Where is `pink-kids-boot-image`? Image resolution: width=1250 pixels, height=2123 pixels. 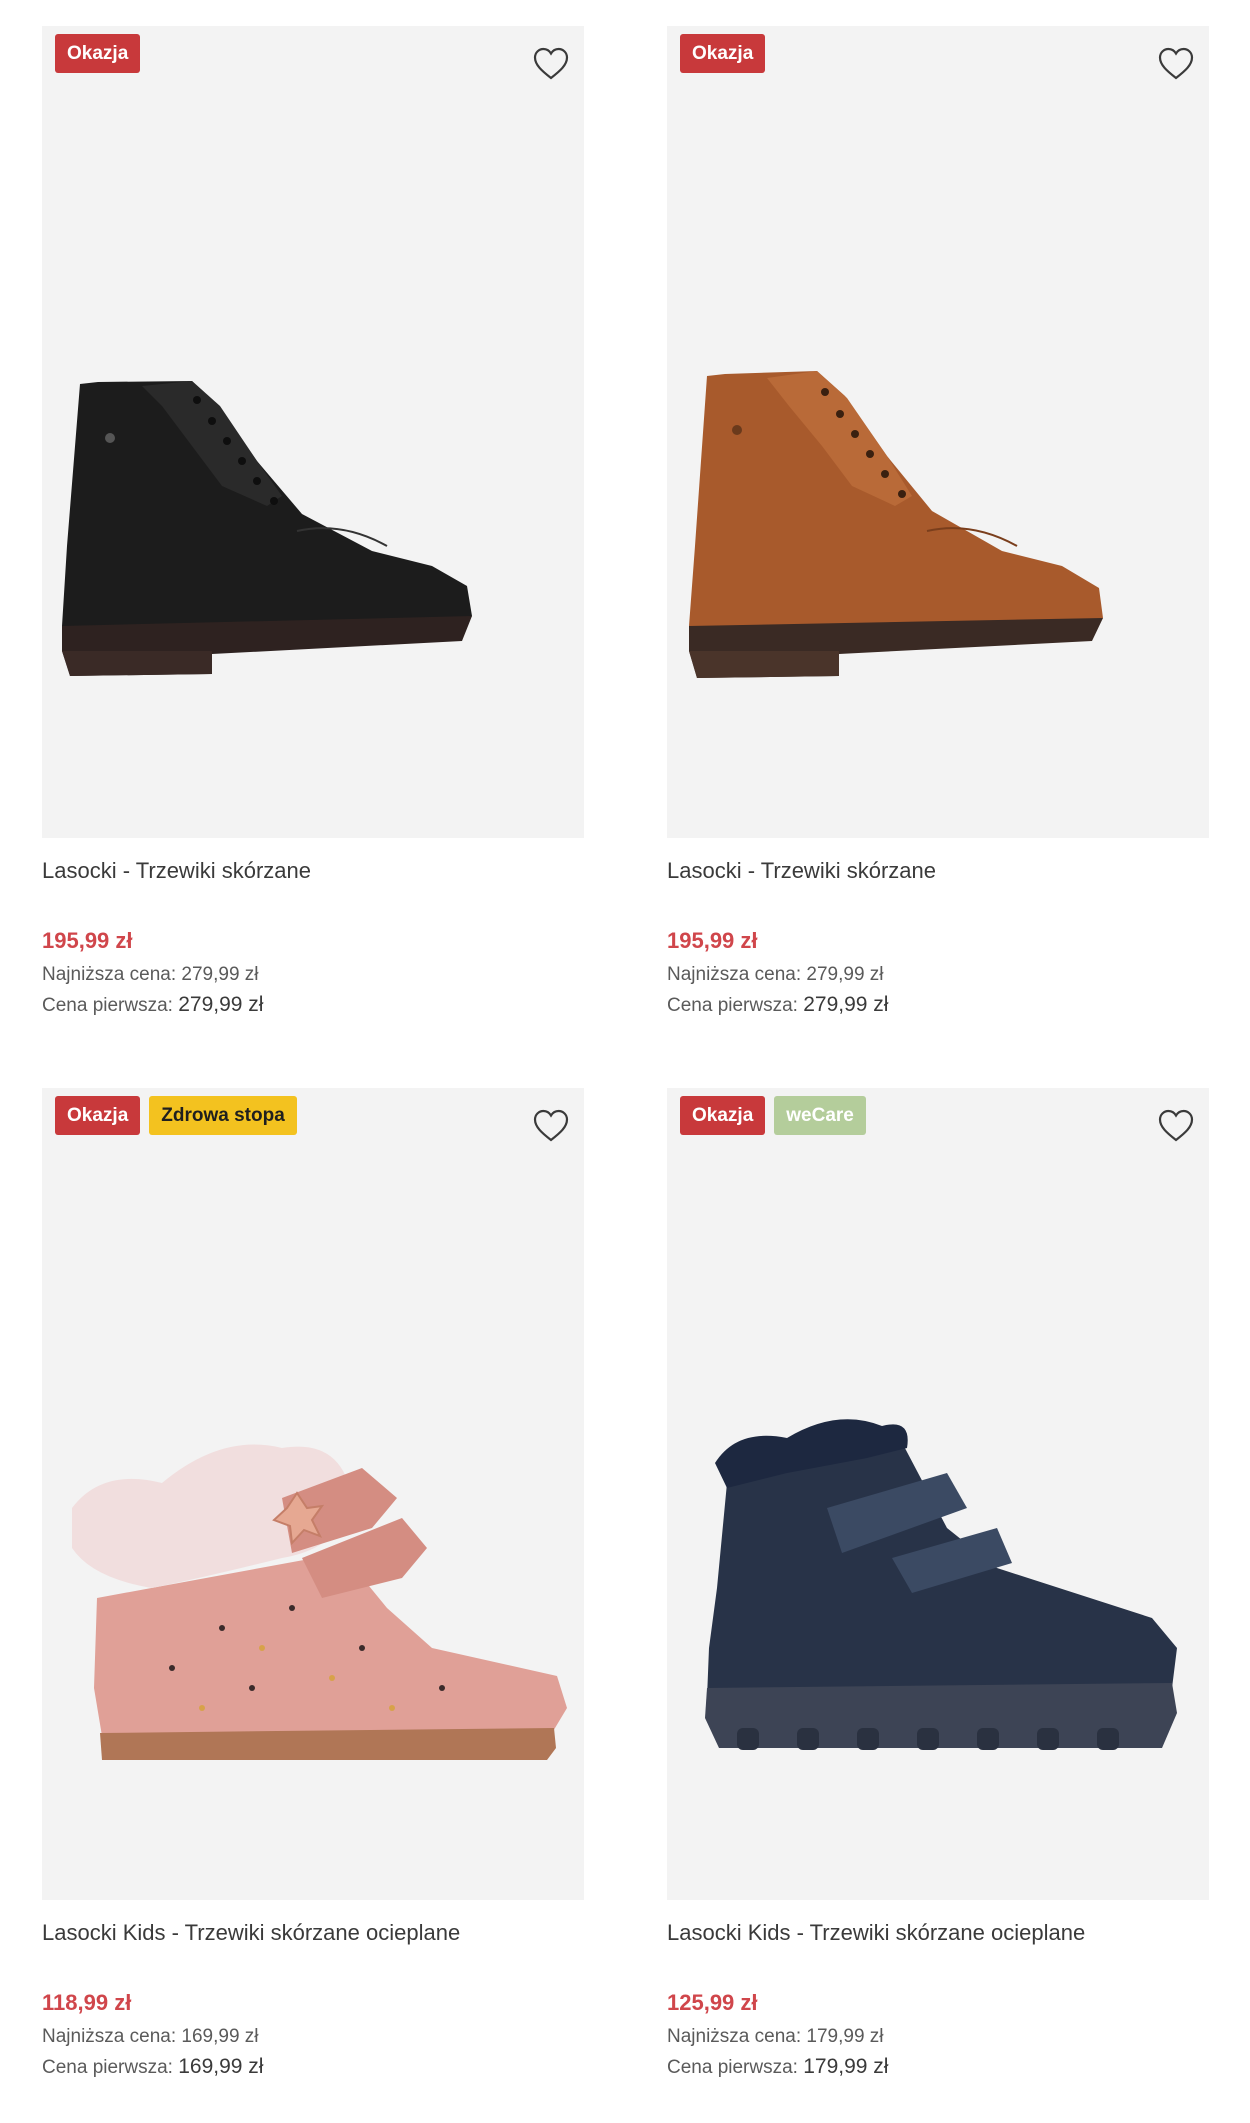 pink-kids-boot-image is located at coordinates (319, 1602).